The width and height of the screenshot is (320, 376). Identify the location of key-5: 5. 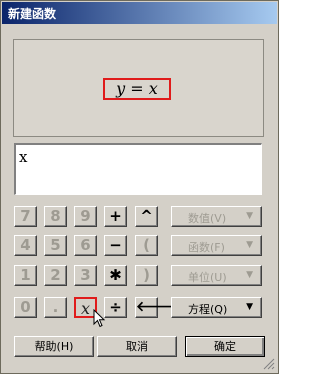
(55, 245).